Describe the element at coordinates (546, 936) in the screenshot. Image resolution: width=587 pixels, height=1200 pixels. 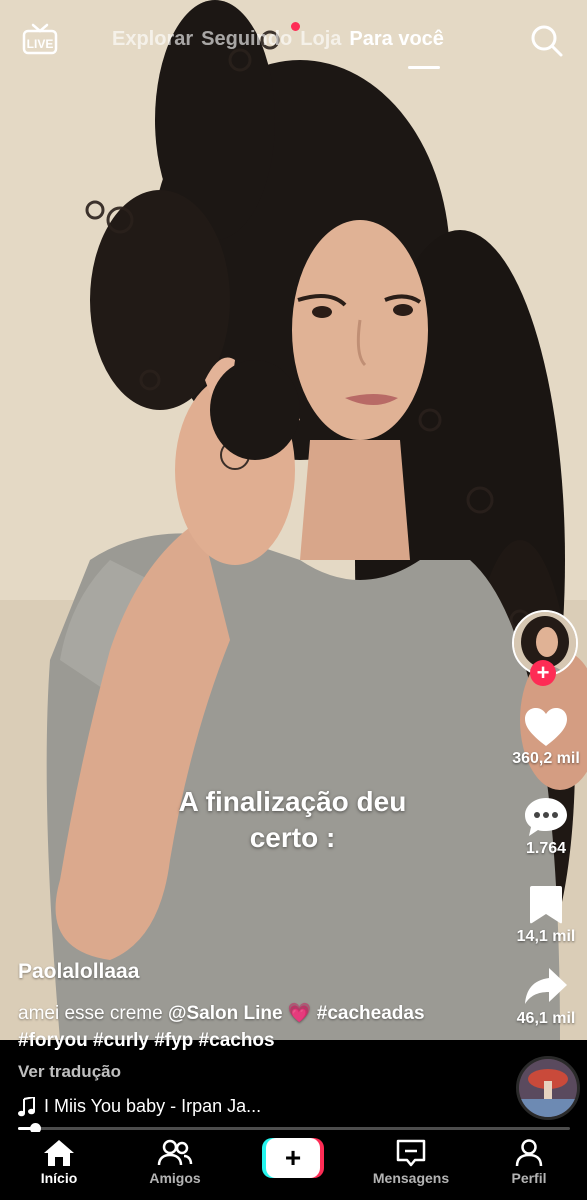
I see `save-count: 14,1 mil` at that location.